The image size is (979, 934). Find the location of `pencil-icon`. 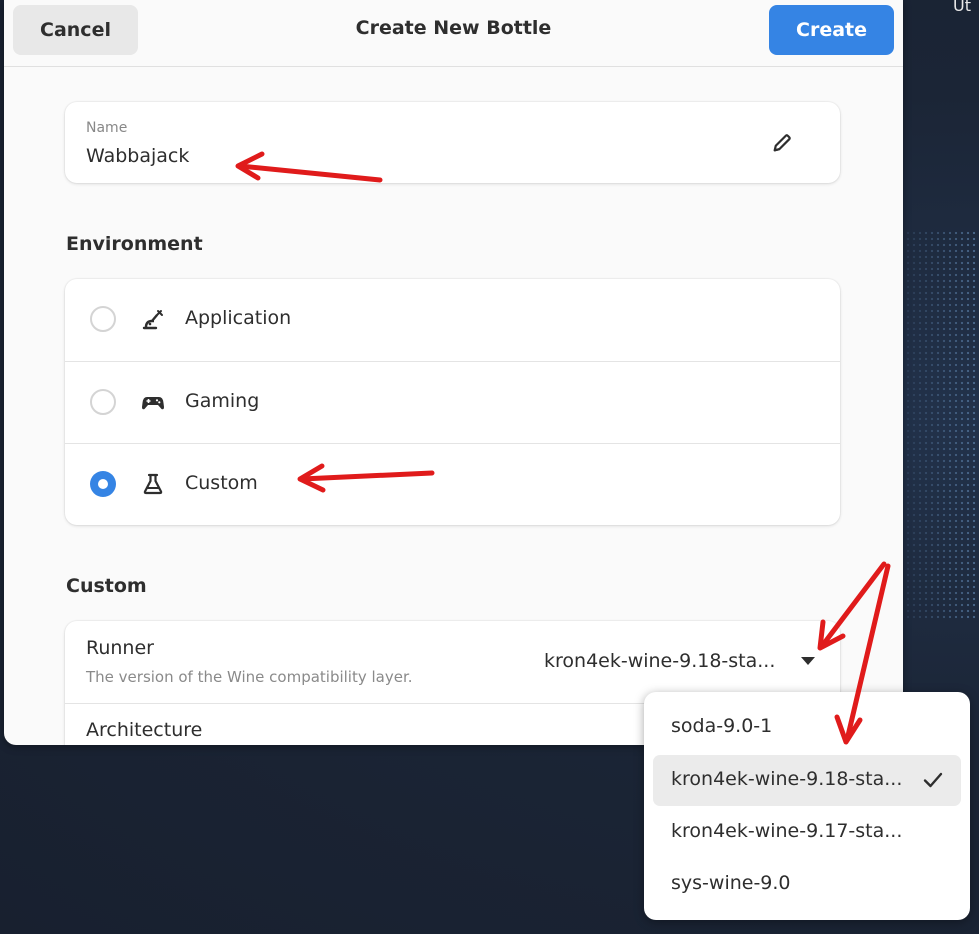

pencil-icon is located at coordinates (782, 143).